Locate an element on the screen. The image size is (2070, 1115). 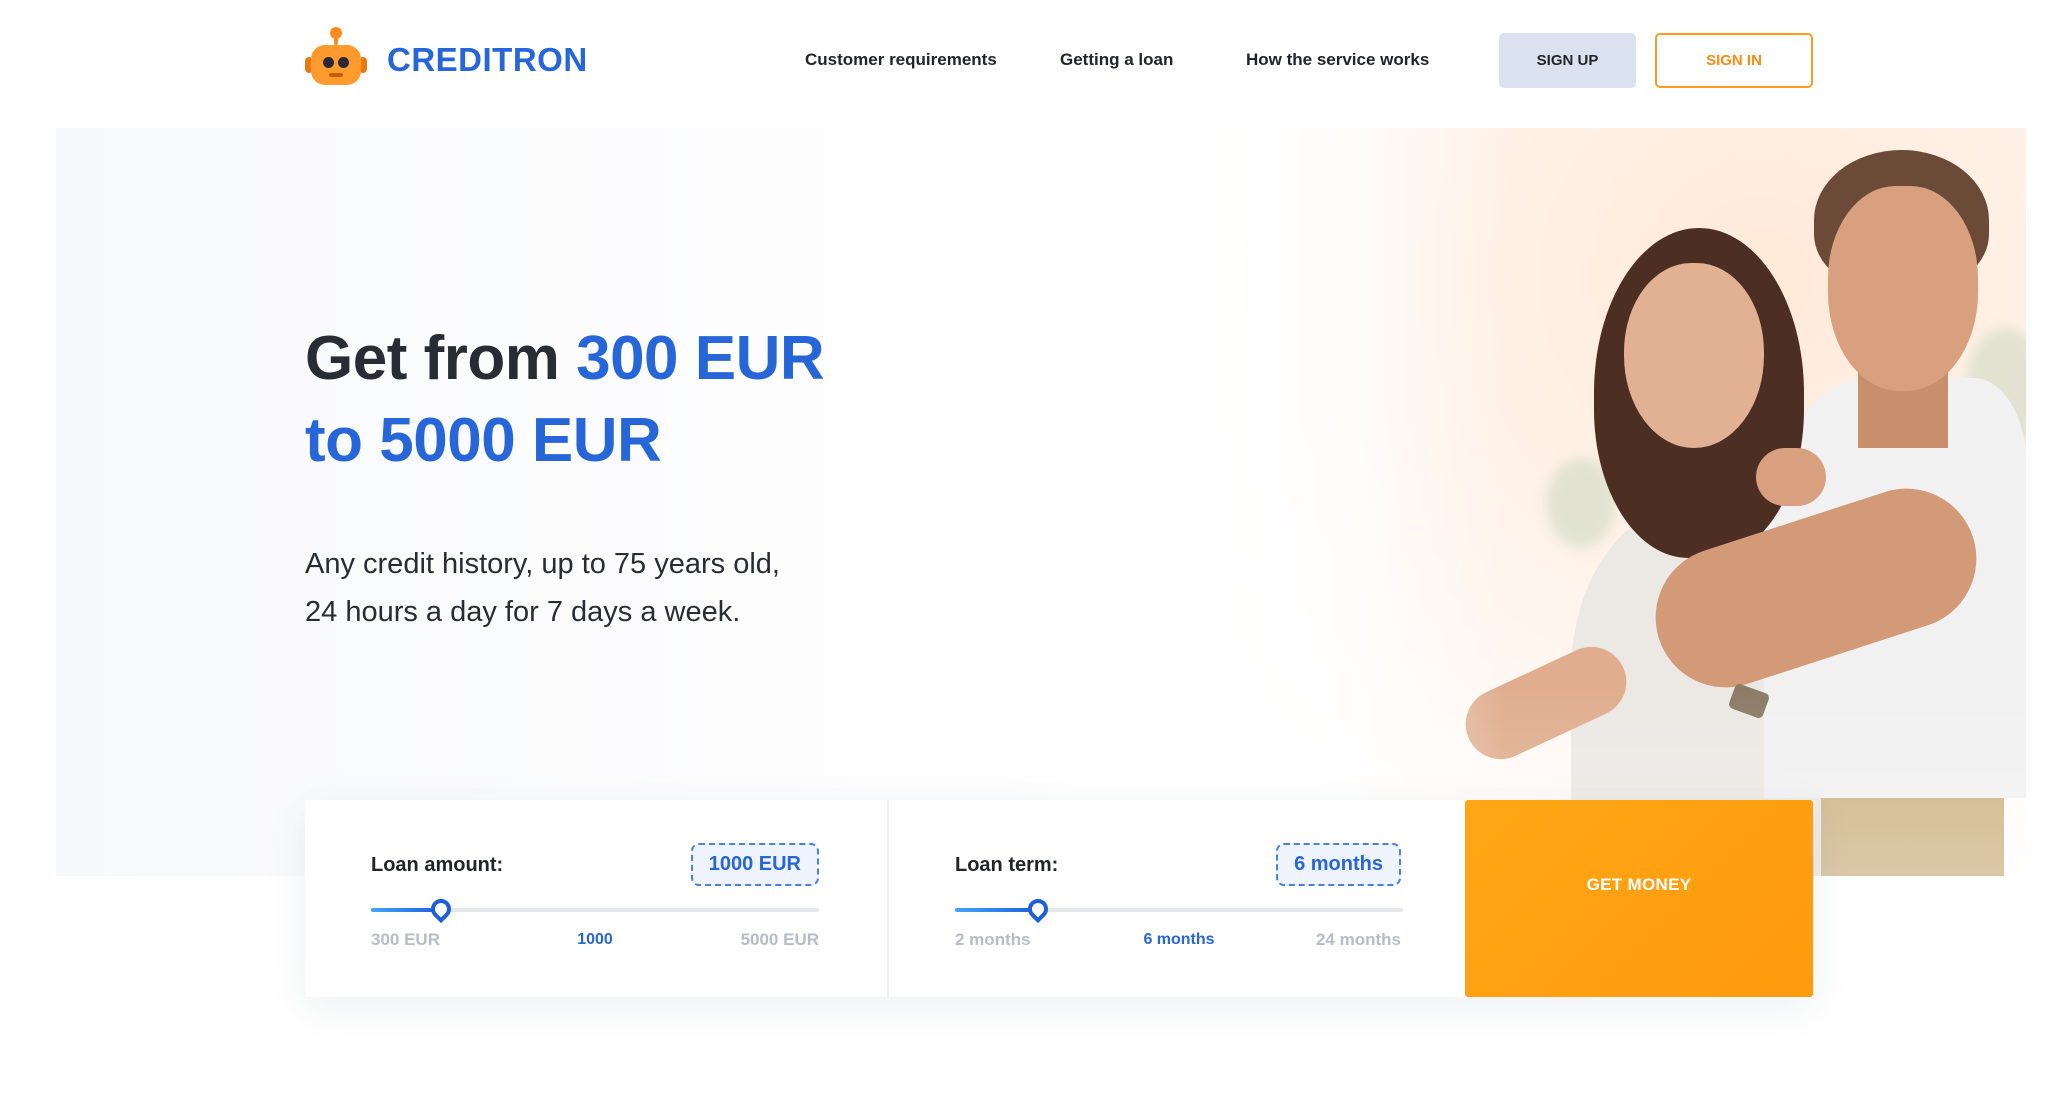
loan-term-value: 6 months is located at coordinates (1338, 864).